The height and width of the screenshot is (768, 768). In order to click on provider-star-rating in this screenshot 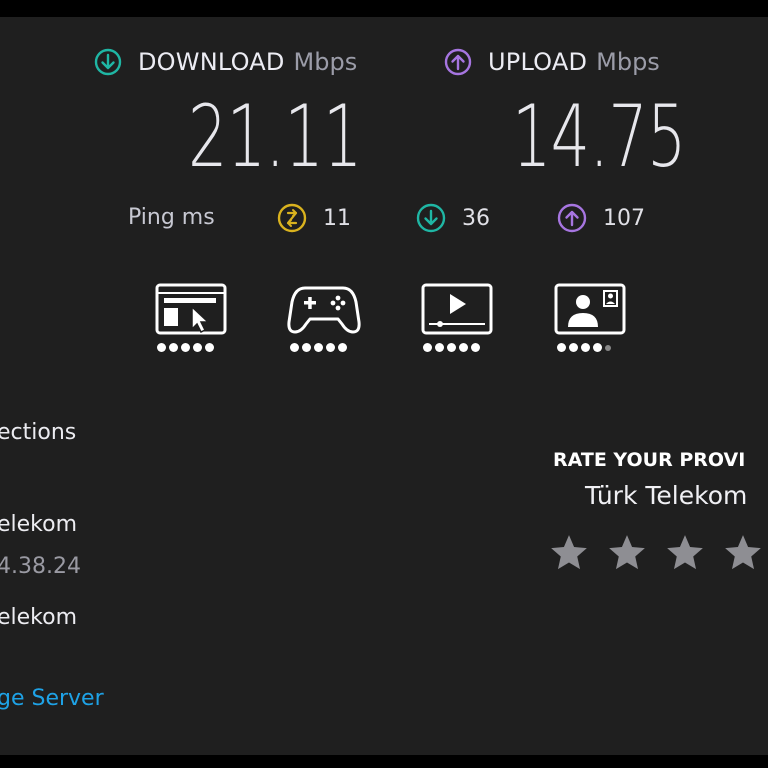, I will do `click(656, 553)`.